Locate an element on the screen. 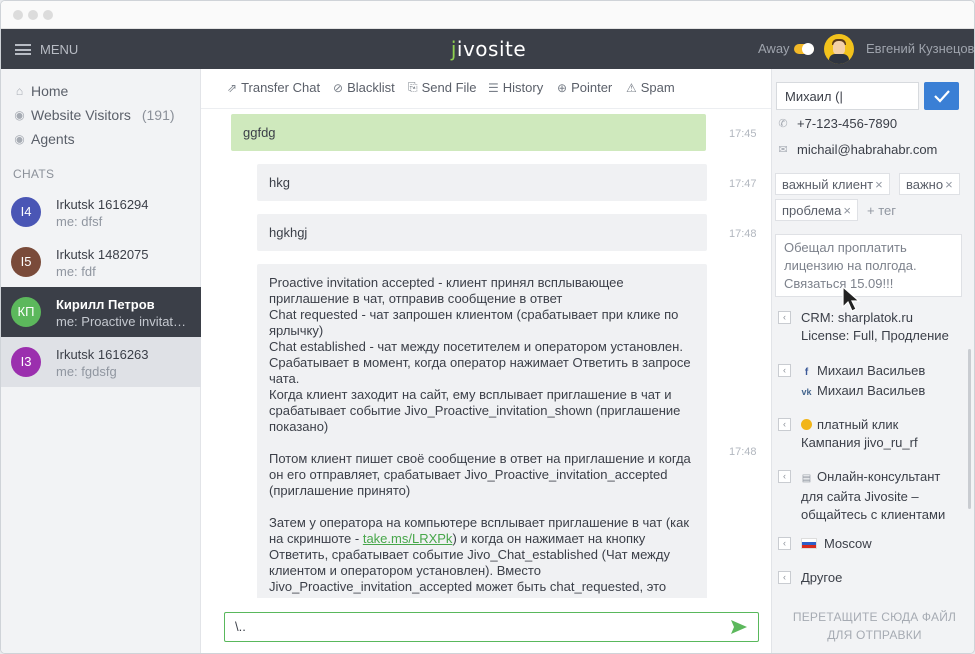  other-info: ‹ Другое is located at coordinates (870, 578).